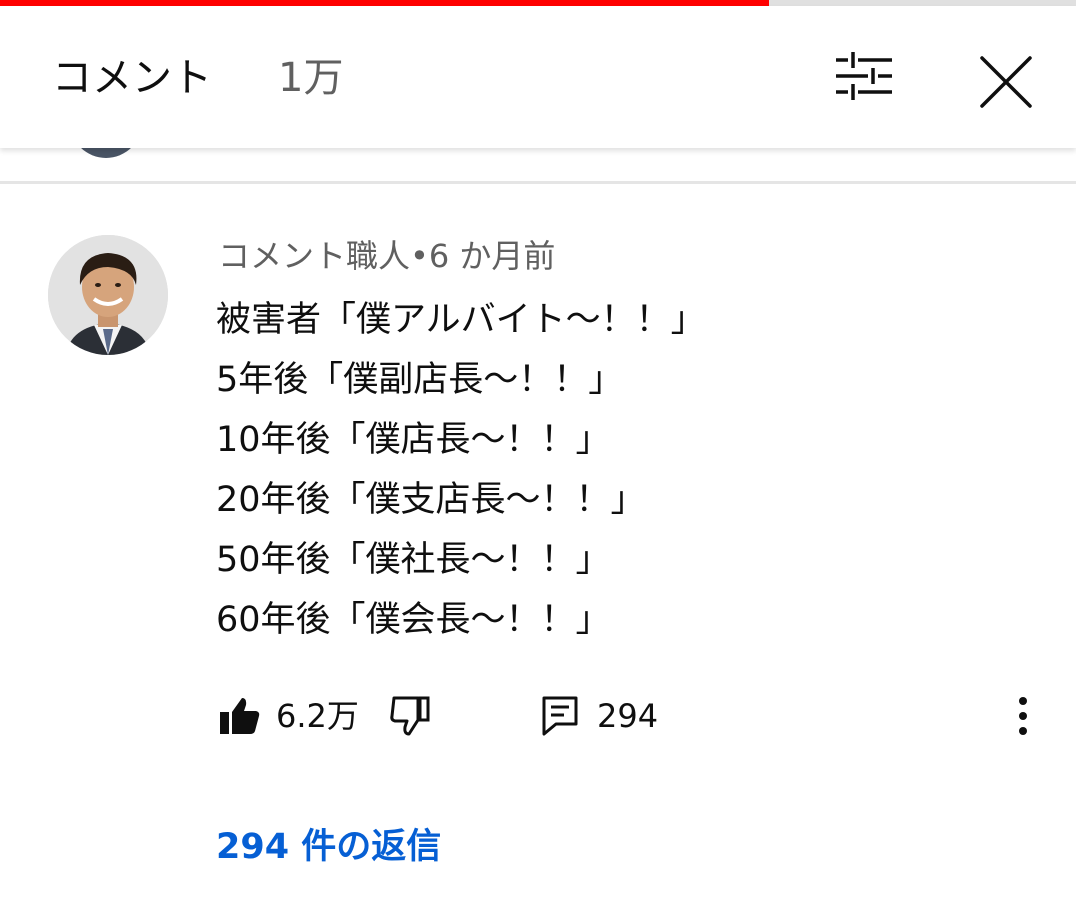 Image resolution: width=1076 pixels, height=913 pixels. I want to click on comments-title: コメント, so click(132, 78).